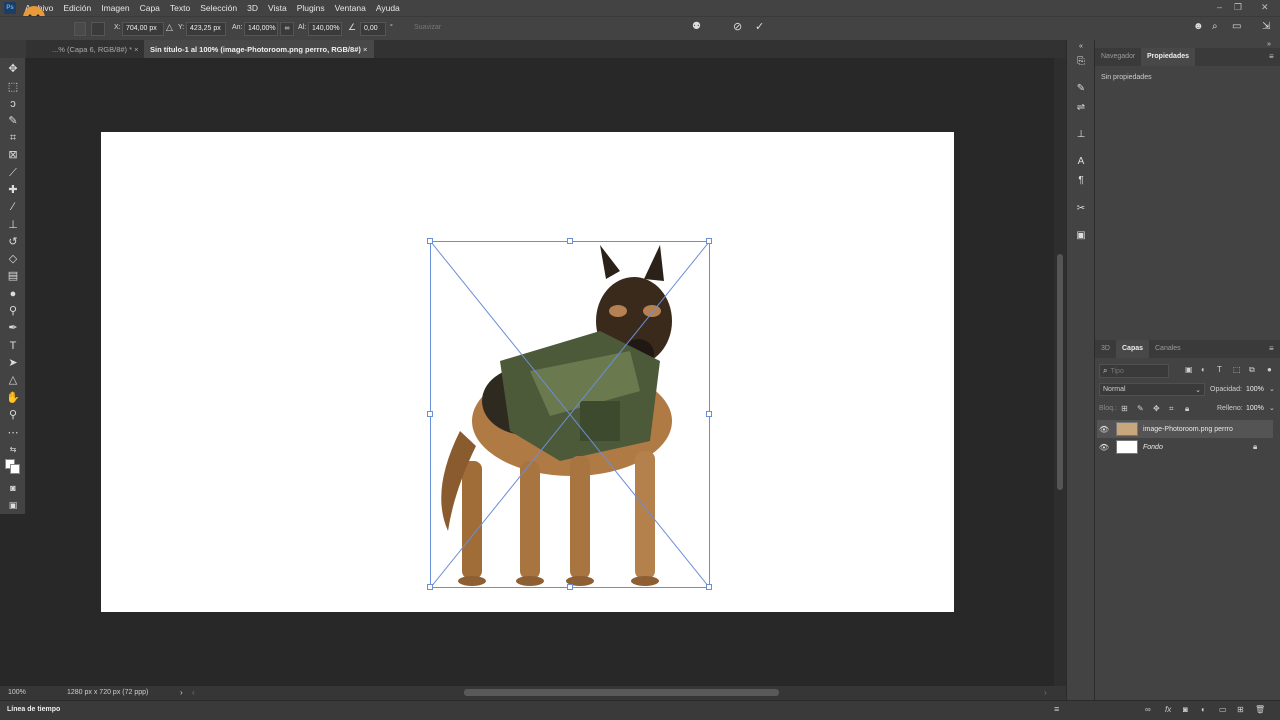 This screenshot has height=720, width=1280. What do you see at coordinates (115, 8) in the screenshot?
I see `menu-imagen: Imagen` at bounding box center [115, 8].